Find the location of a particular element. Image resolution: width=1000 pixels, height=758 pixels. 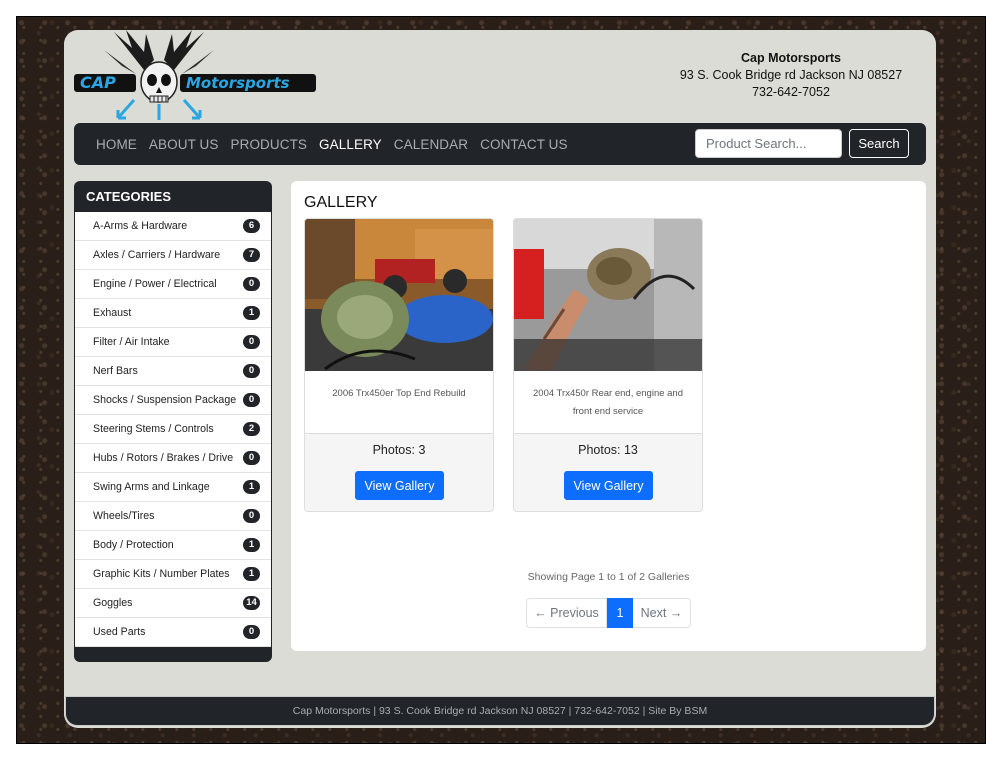

category-count-badge: 6 is located at coordinates (251, 226).